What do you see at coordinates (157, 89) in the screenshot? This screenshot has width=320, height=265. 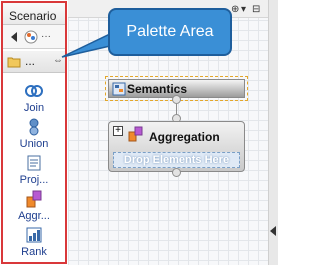 I see `semantics-title: Semantics` at bounding box center [157, 89].